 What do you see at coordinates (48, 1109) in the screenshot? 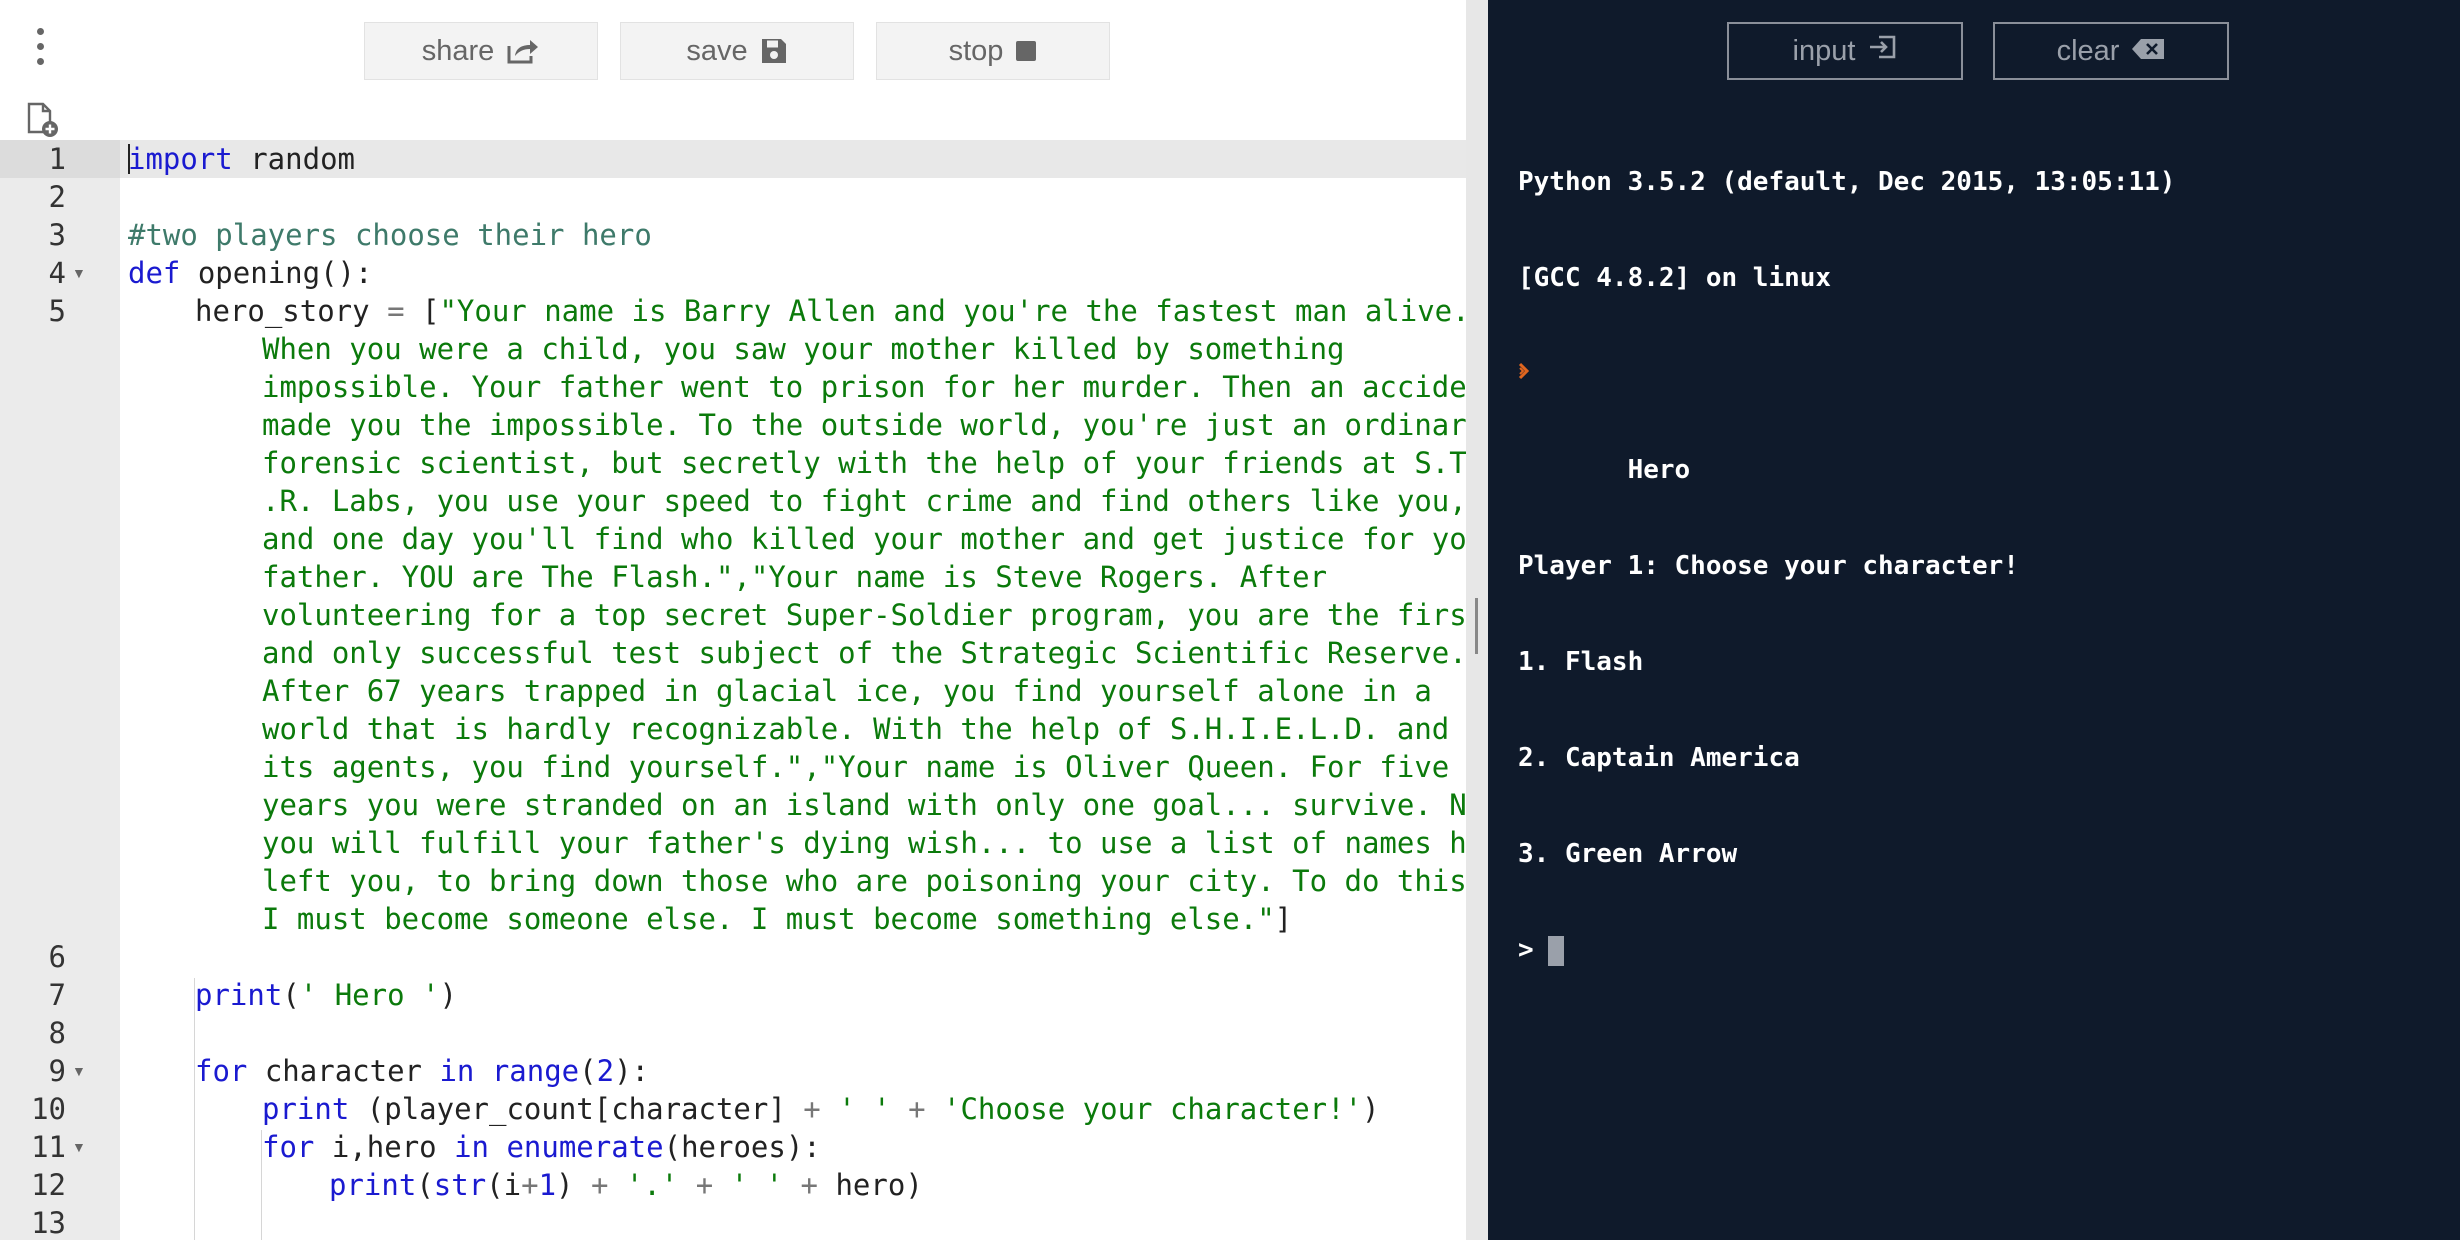
I see `line-number: 10` at bounding box center [48, 1109].